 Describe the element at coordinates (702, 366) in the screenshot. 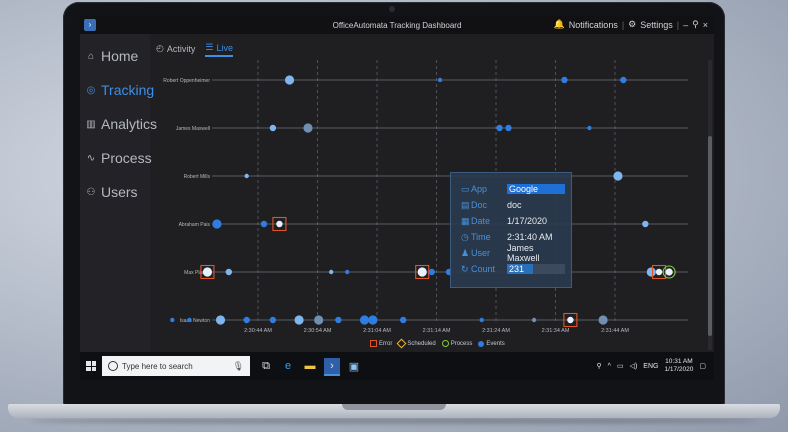

I see `action-center-icon: ▢` at that location.